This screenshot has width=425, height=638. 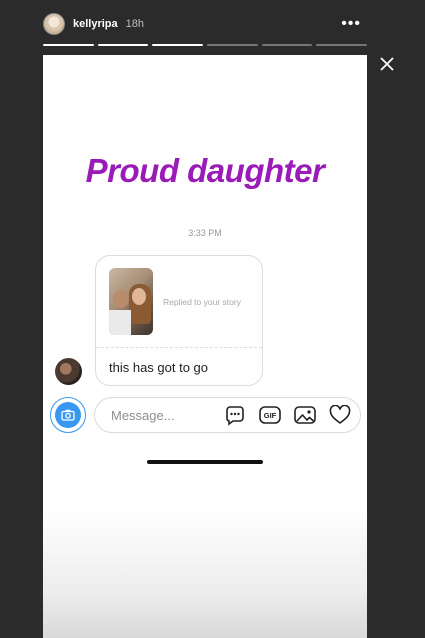 What do you see at coordinates (202, 302) in the screenshot?
I see `reply-label: Replied to your story` at bounding box center [202, 302].